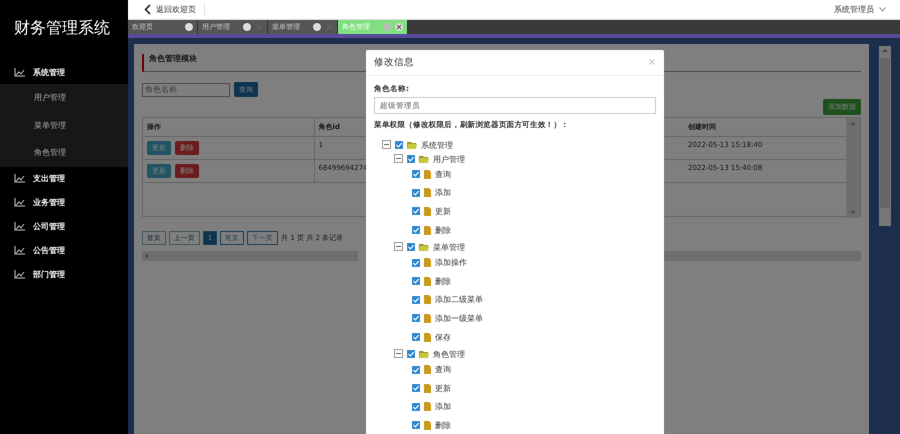 The height and width of the screenshot is (434, 900). Describe the element at coordinates (882, 9) in the screenshot. I see `caret-icon` at that location.